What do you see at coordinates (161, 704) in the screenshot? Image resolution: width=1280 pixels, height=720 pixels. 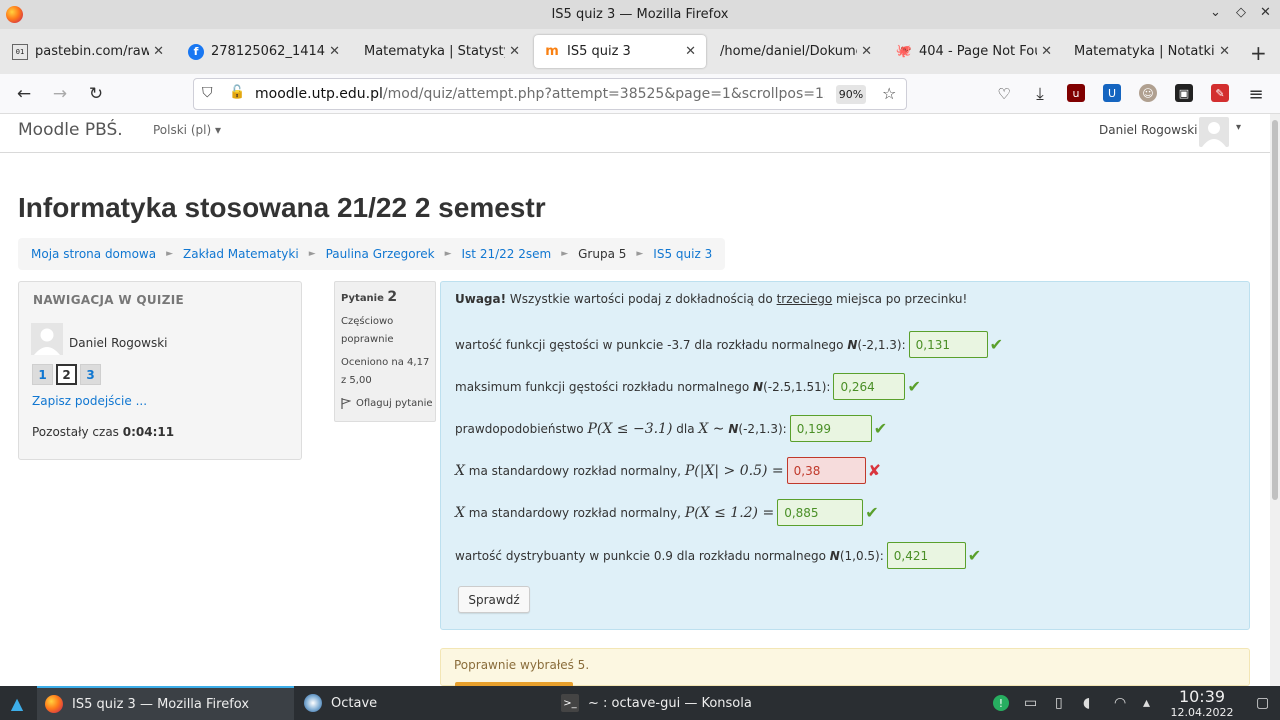 I see `task-label: IS5 quiz 3 — Mozilla Firefox` at bounding box center [161, 704].